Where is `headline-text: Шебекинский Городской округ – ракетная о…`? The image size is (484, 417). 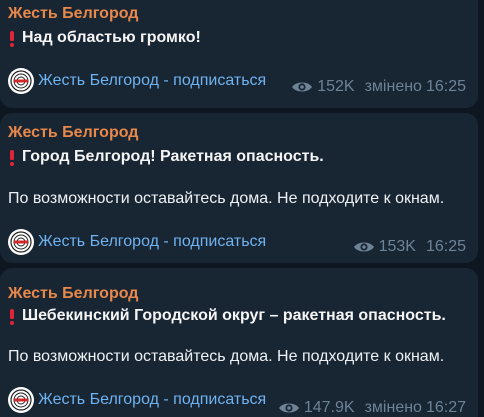 headline-text: Шебекинский Городской округ – ракетная о… is located at coordinates (234, 315).